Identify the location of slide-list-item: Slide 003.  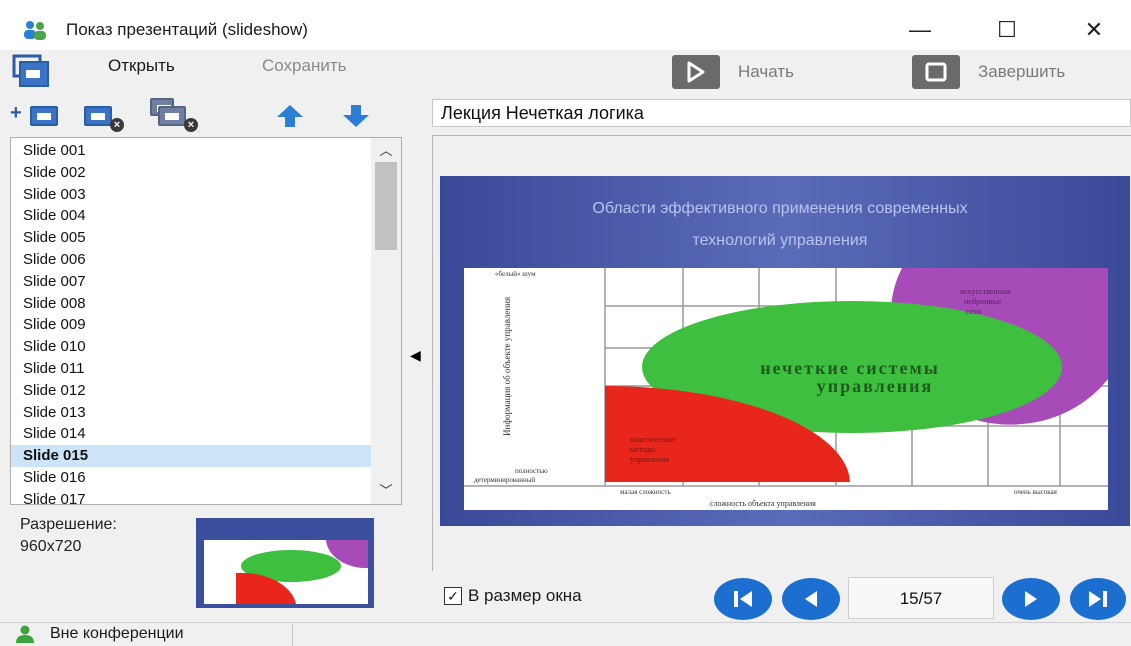
(191, 195).